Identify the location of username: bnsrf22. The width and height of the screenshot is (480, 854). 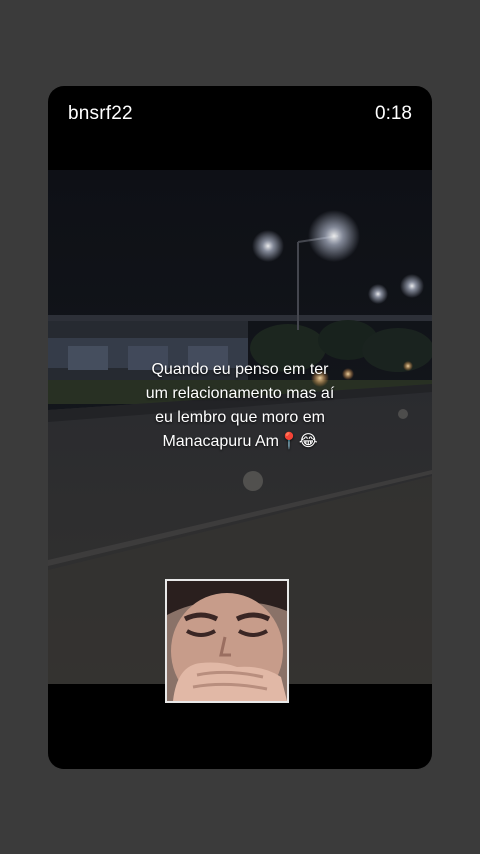
(100, 114).